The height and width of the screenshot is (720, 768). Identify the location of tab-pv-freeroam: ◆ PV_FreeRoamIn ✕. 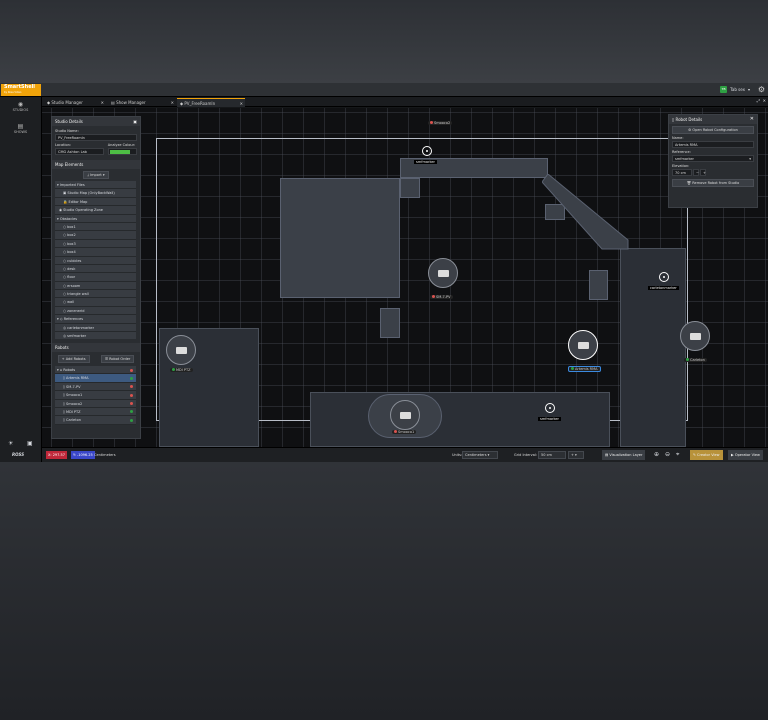
(211, 102).